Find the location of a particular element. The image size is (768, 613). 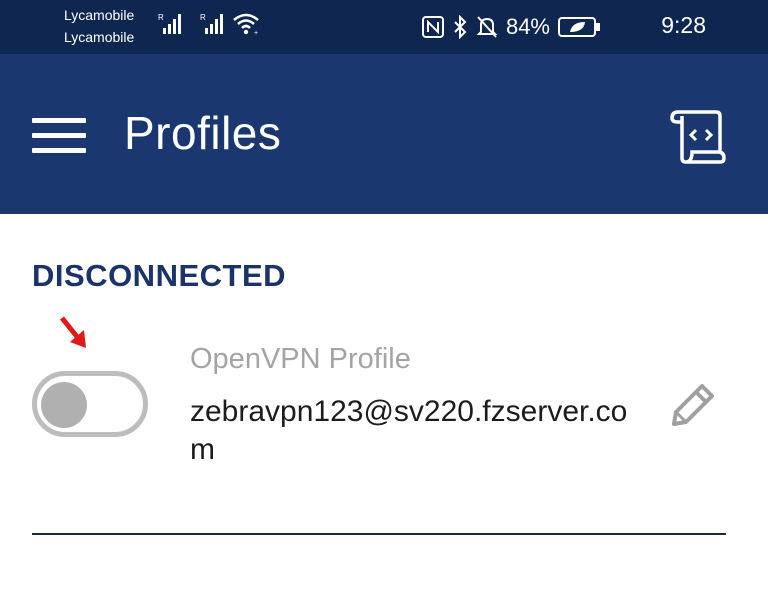

log-scroll-icon is located at coordinates (698, 136).